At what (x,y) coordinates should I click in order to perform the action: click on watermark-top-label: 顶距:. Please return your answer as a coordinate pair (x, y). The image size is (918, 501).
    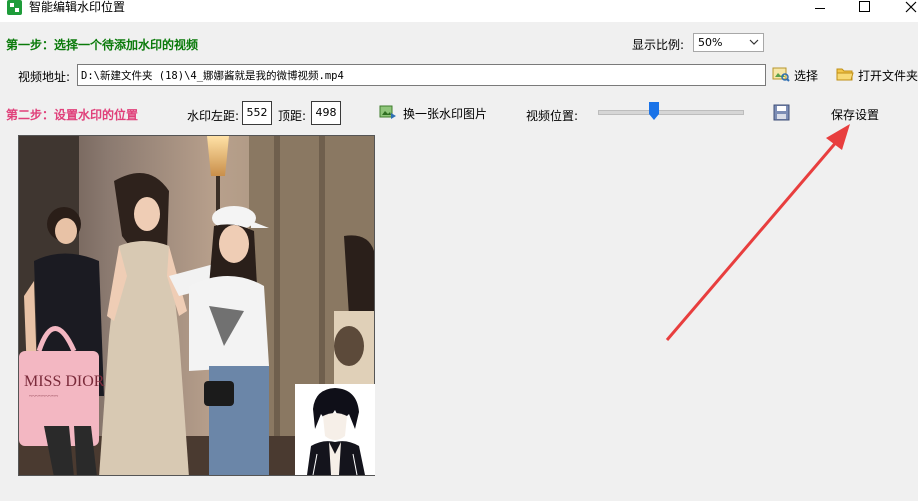
    Looking at the image, I should click on (292, 116).